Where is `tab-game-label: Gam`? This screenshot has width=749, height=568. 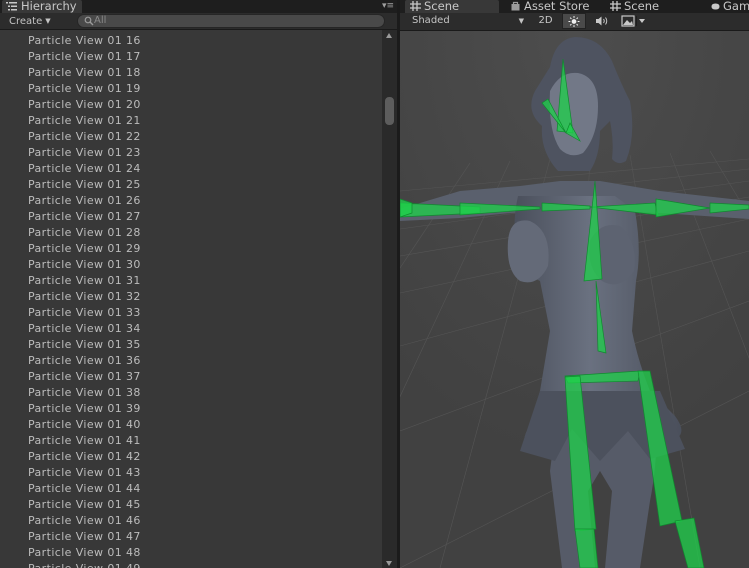
tab-game-label: Gam is located at coordinates (736, 6).